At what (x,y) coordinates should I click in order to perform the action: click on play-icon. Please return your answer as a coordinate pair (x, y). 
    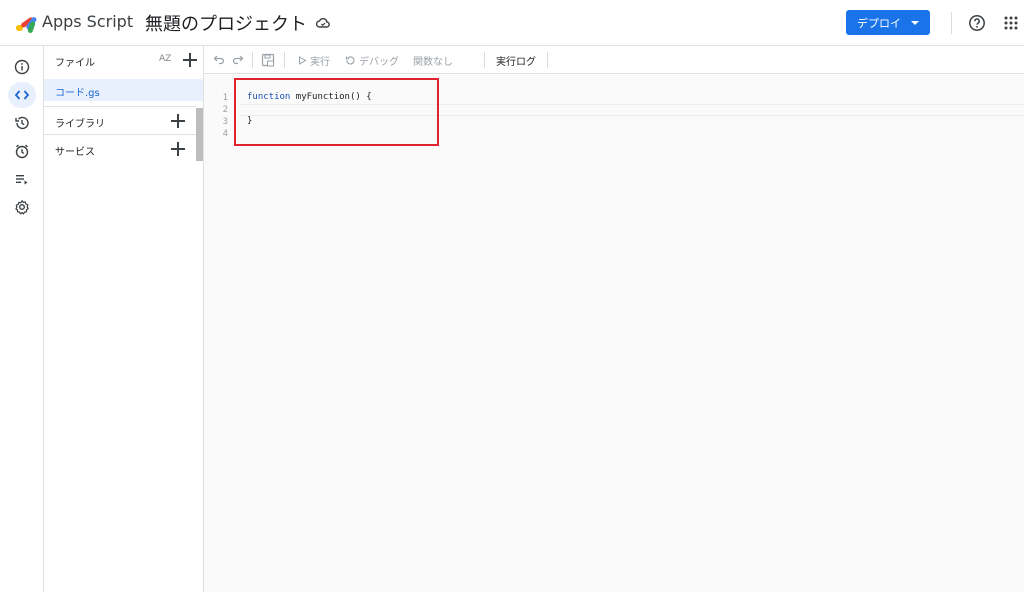
    Looking at the image, I should click on (303, 60).